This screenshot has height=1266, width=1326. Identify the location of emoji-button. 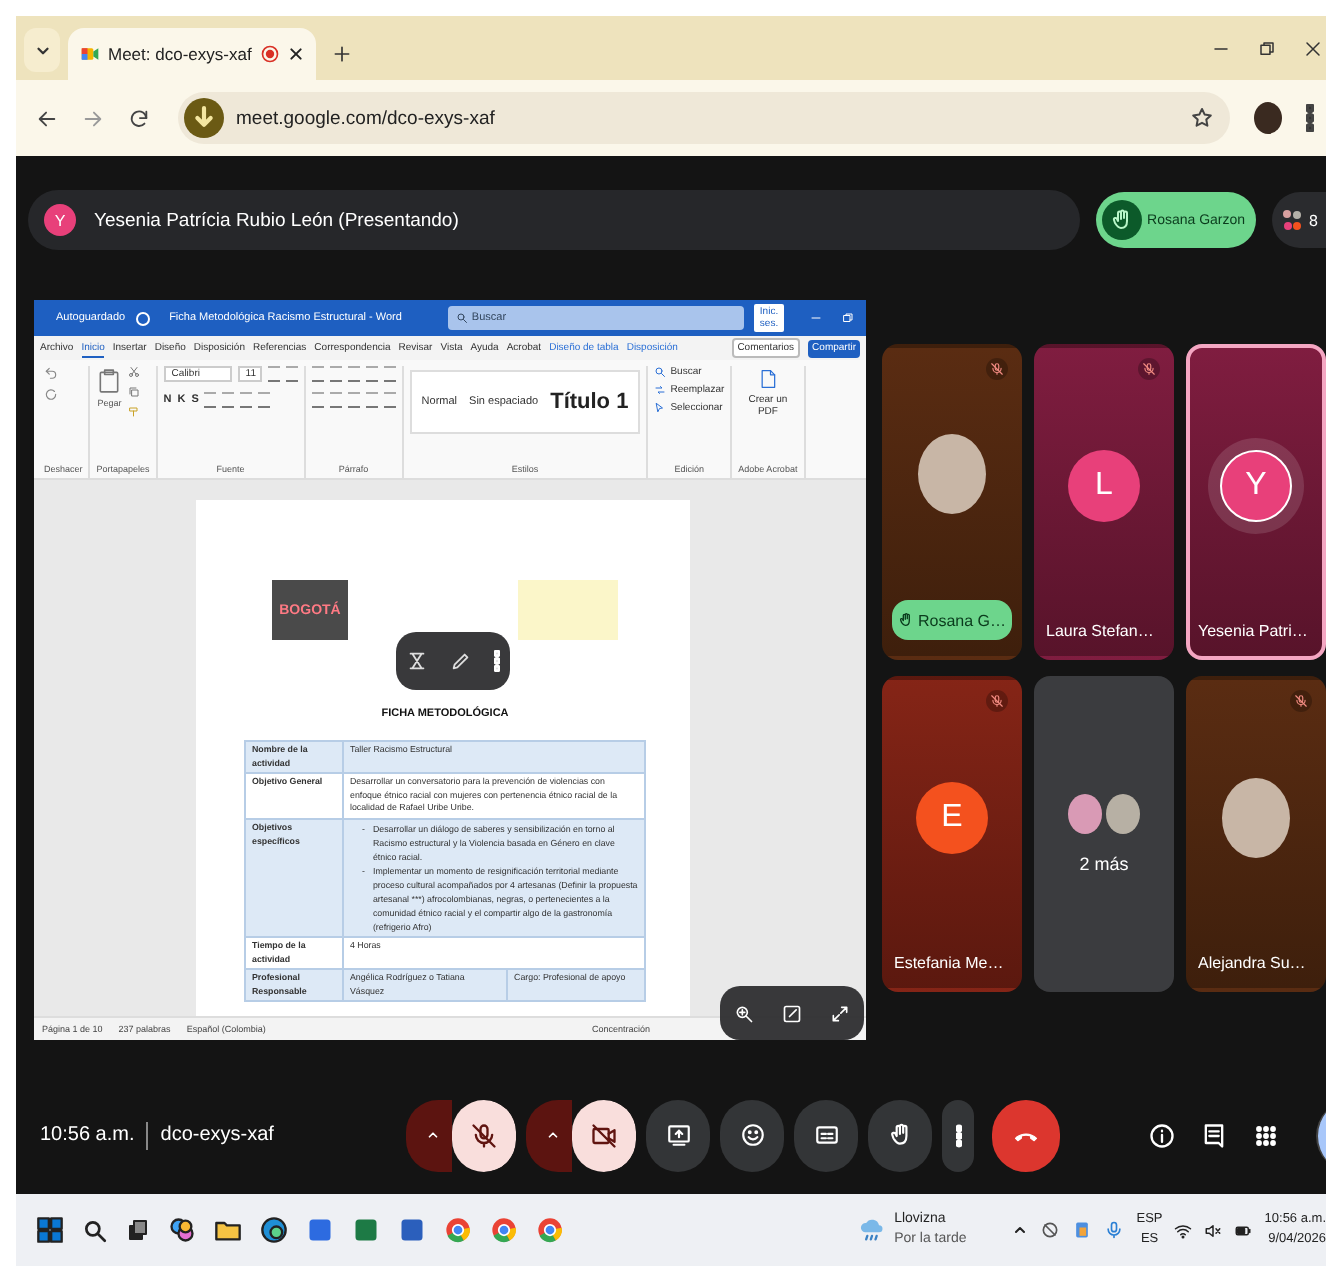
(752, 1135).